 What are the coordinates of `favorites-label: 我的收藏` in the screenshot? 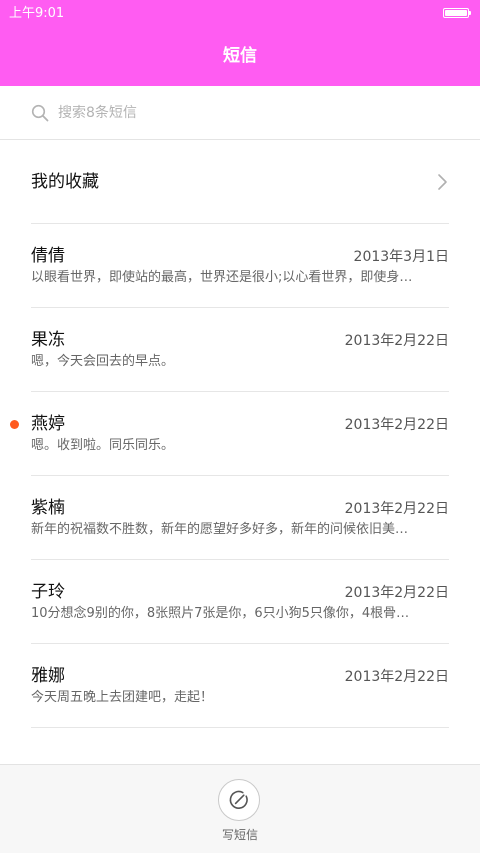 It's located at (65, 182).